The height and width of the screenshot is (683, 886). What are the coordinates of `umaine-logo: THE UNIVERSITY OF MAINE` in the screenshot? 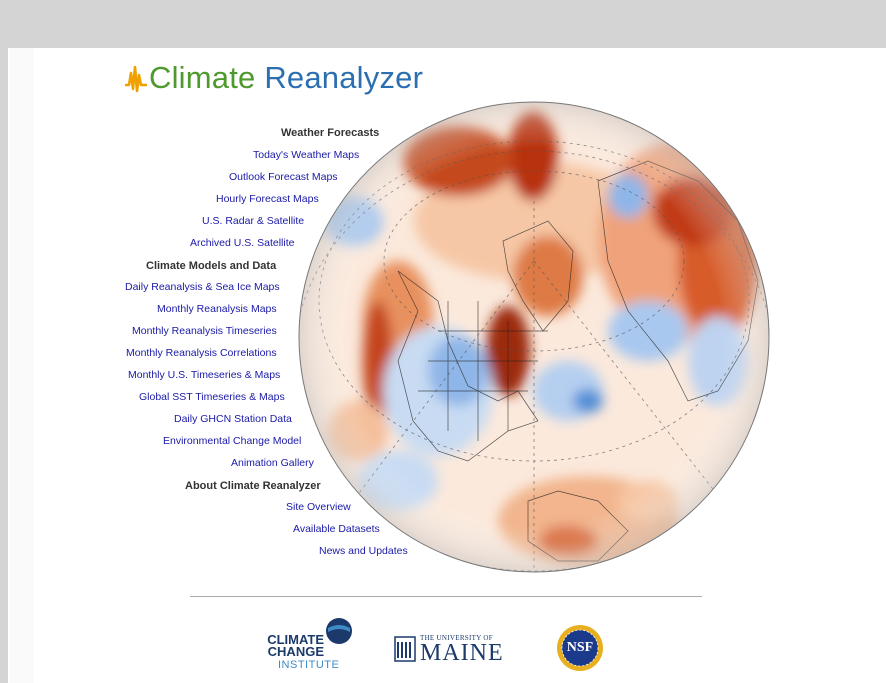 It's located at (454, 652).